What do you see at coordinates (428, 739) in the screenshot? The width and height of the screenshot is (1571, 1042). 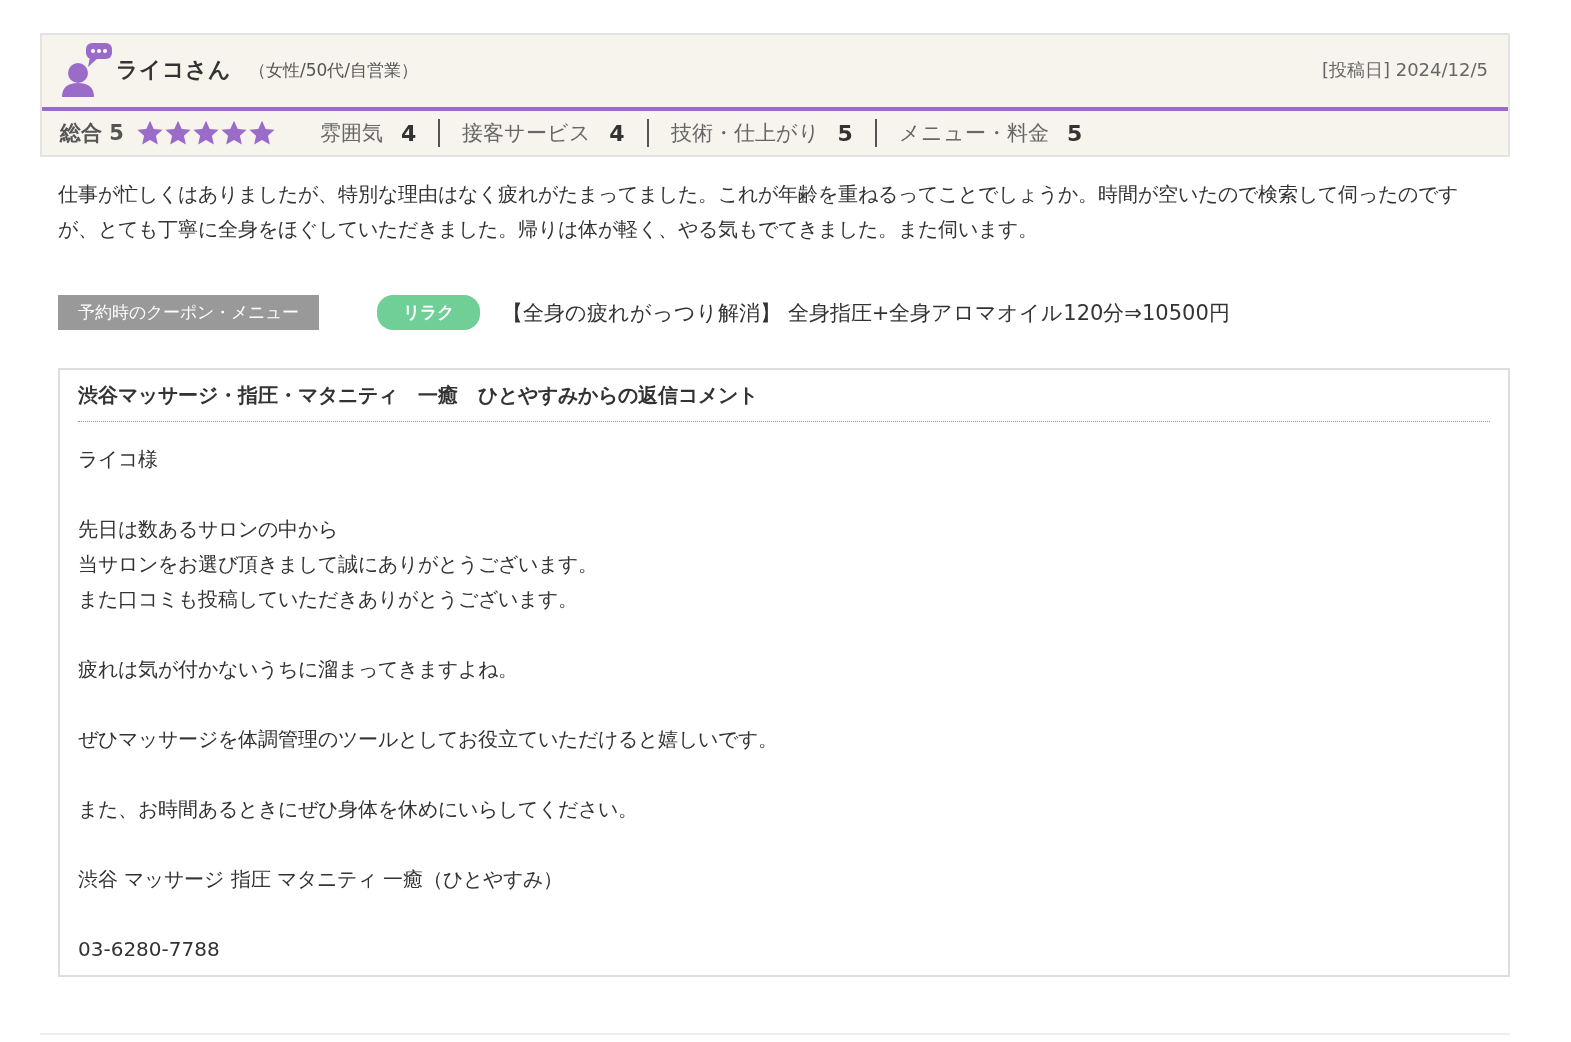 I see `reply-paragraph: ぜひマッサージを体調管理のツールとしてお役立ていただけると嬉しいです。` at bounding box center [428, 739].